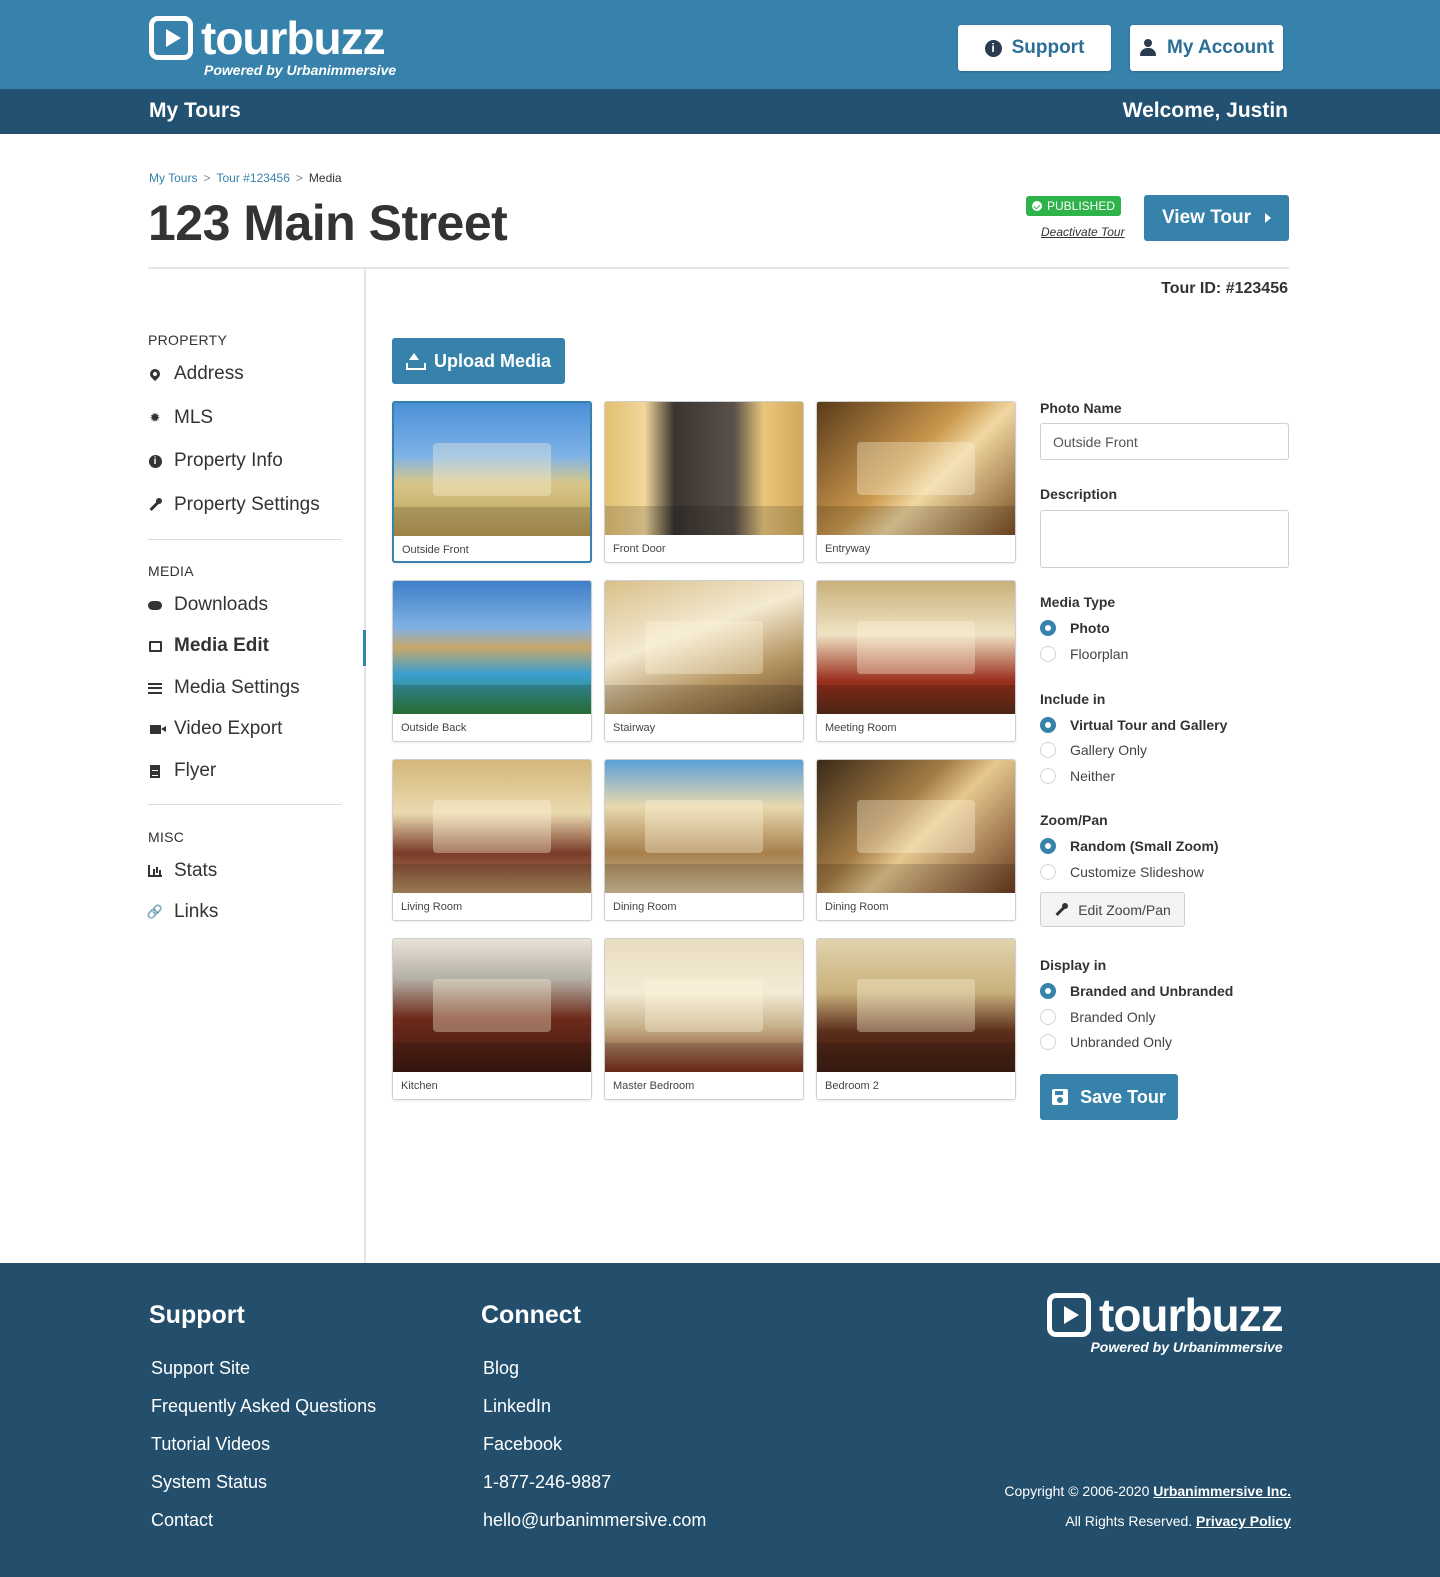  I want to click on footer-logo-tagline: Powered by Urbanimmersive, so click(1186, 1347).